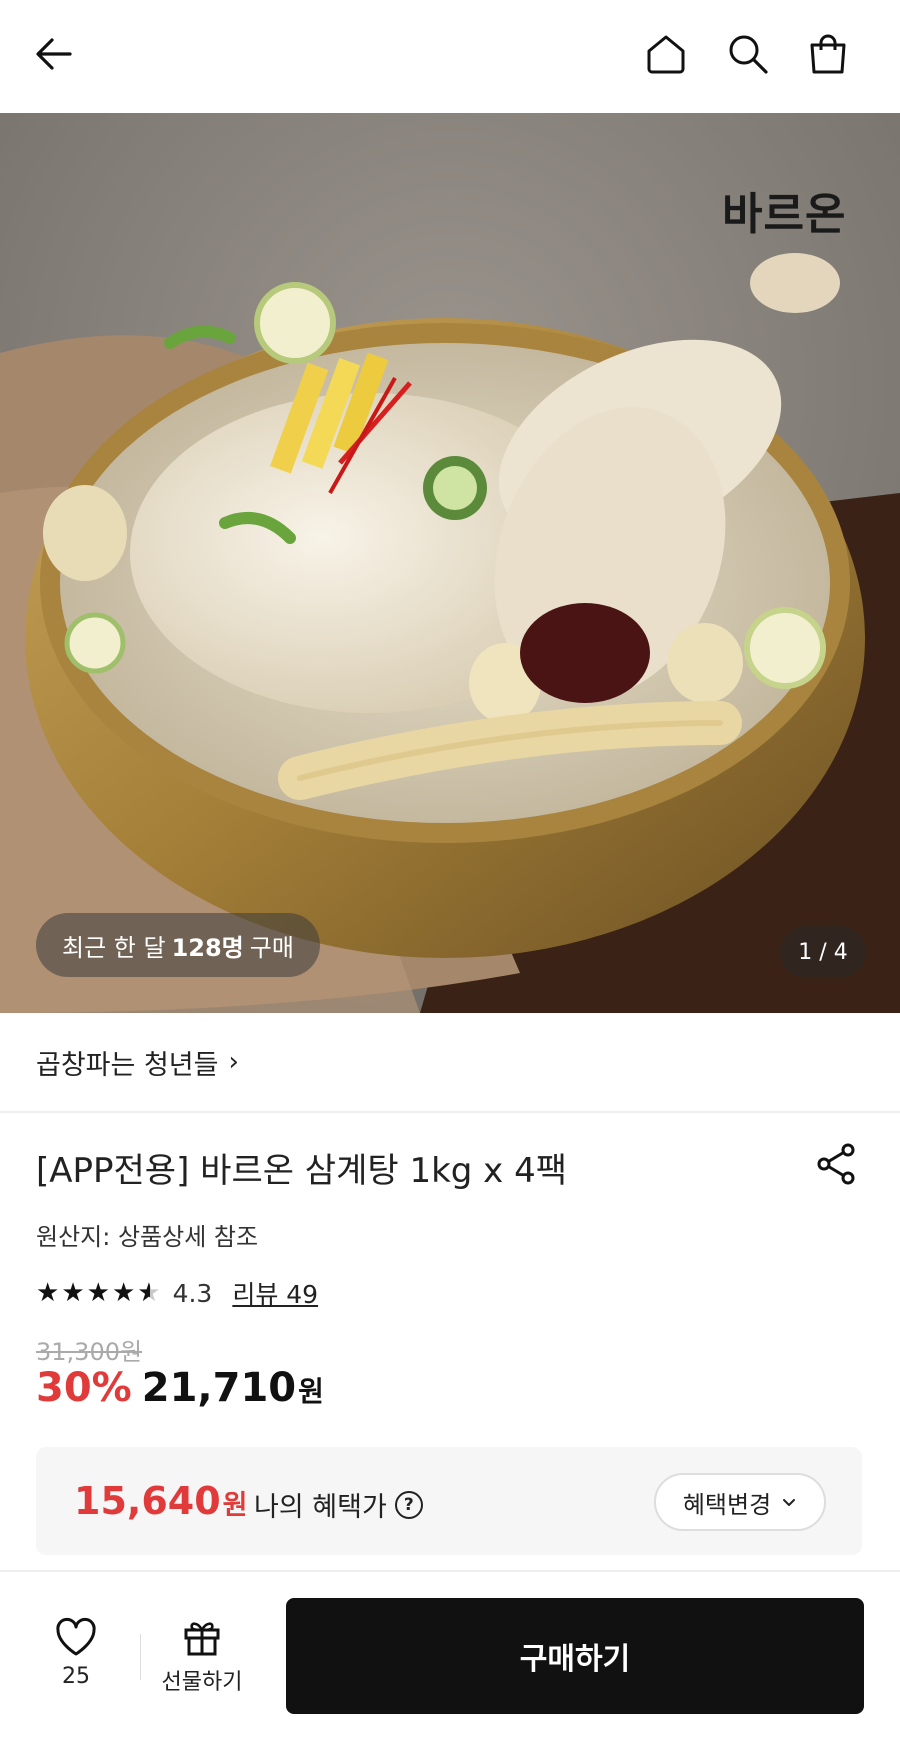 This screenshot has height=1741, width=900. I want to click on buy-button: 구매하기, so click(575, 1656).